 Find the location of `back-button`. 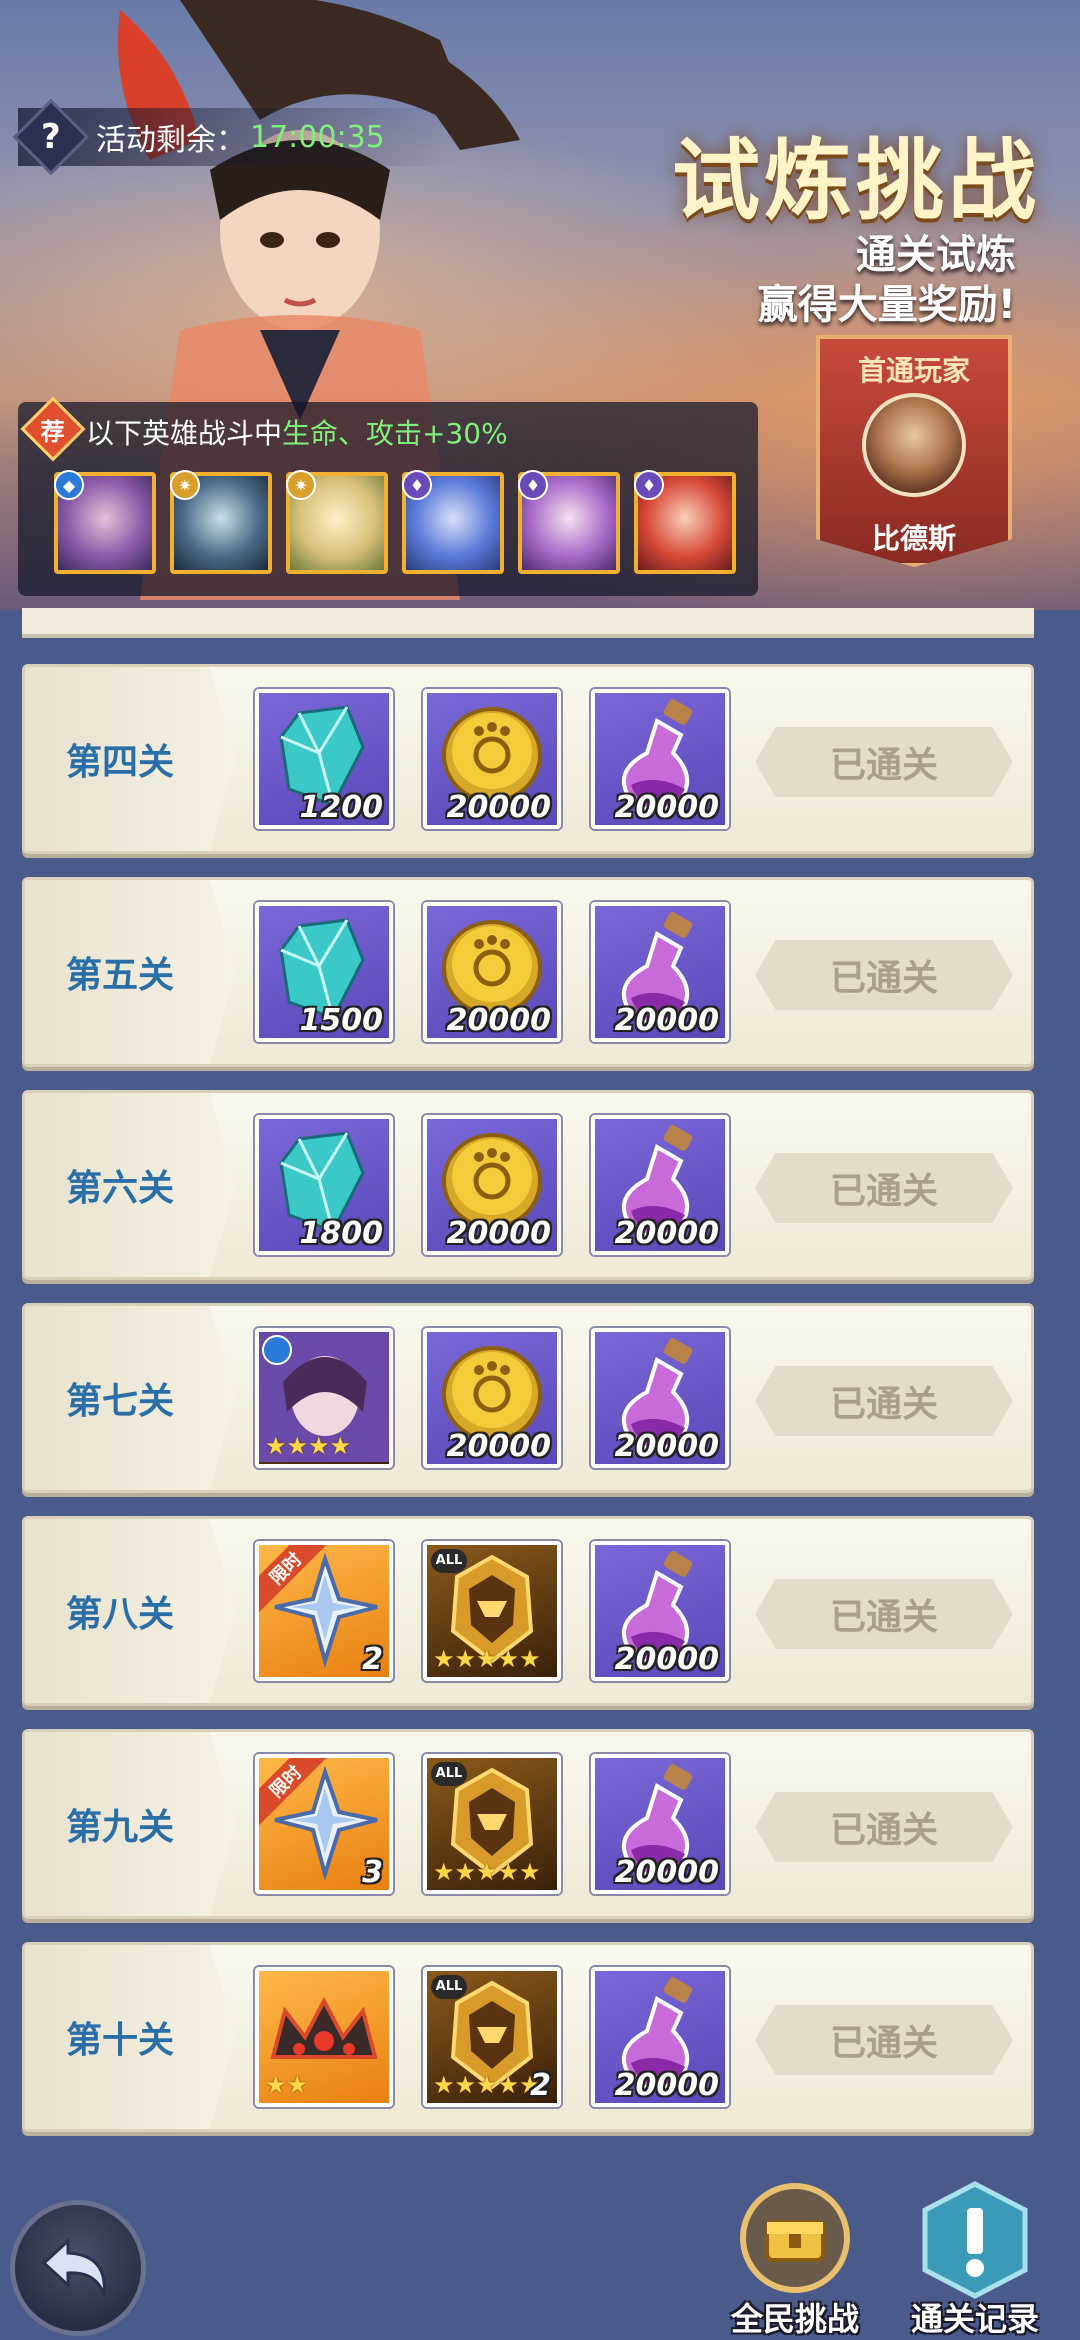

back-button is located at coordinates (78, 2268).